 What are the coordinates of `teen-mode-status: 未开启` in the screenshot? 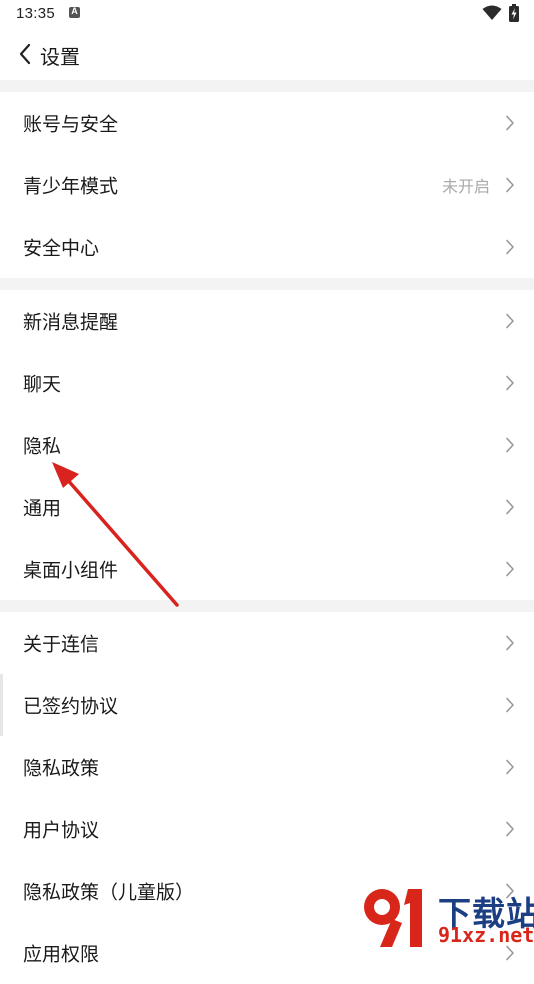 It's located at (465, 187).